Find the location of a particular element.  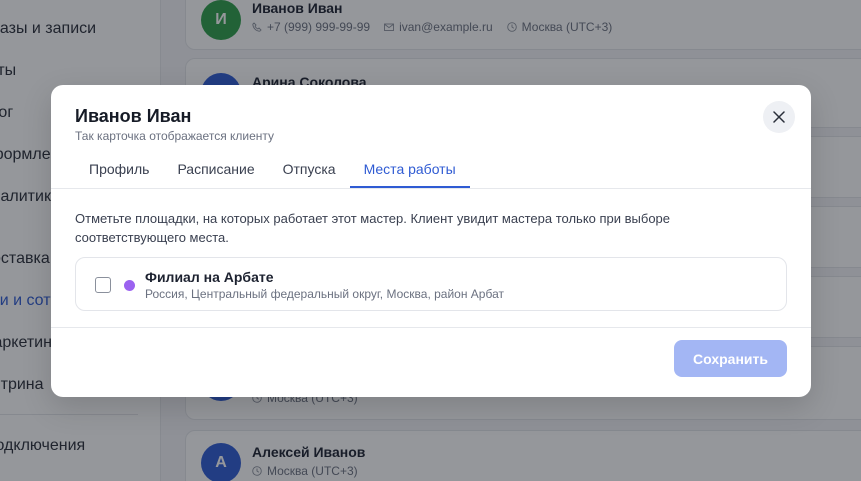

footer-divider is located at coordinates (431, 327).